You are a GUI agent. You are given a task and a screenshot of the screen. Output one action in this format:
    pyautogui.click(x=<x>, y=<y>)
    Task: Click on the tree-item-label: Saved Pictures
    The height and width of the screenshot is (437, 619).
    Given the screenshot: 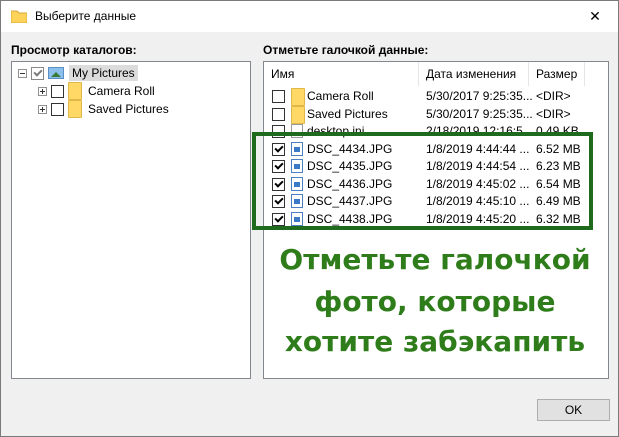 What is the action you would take?
    pyautogui.click(x=128, y=109)
    